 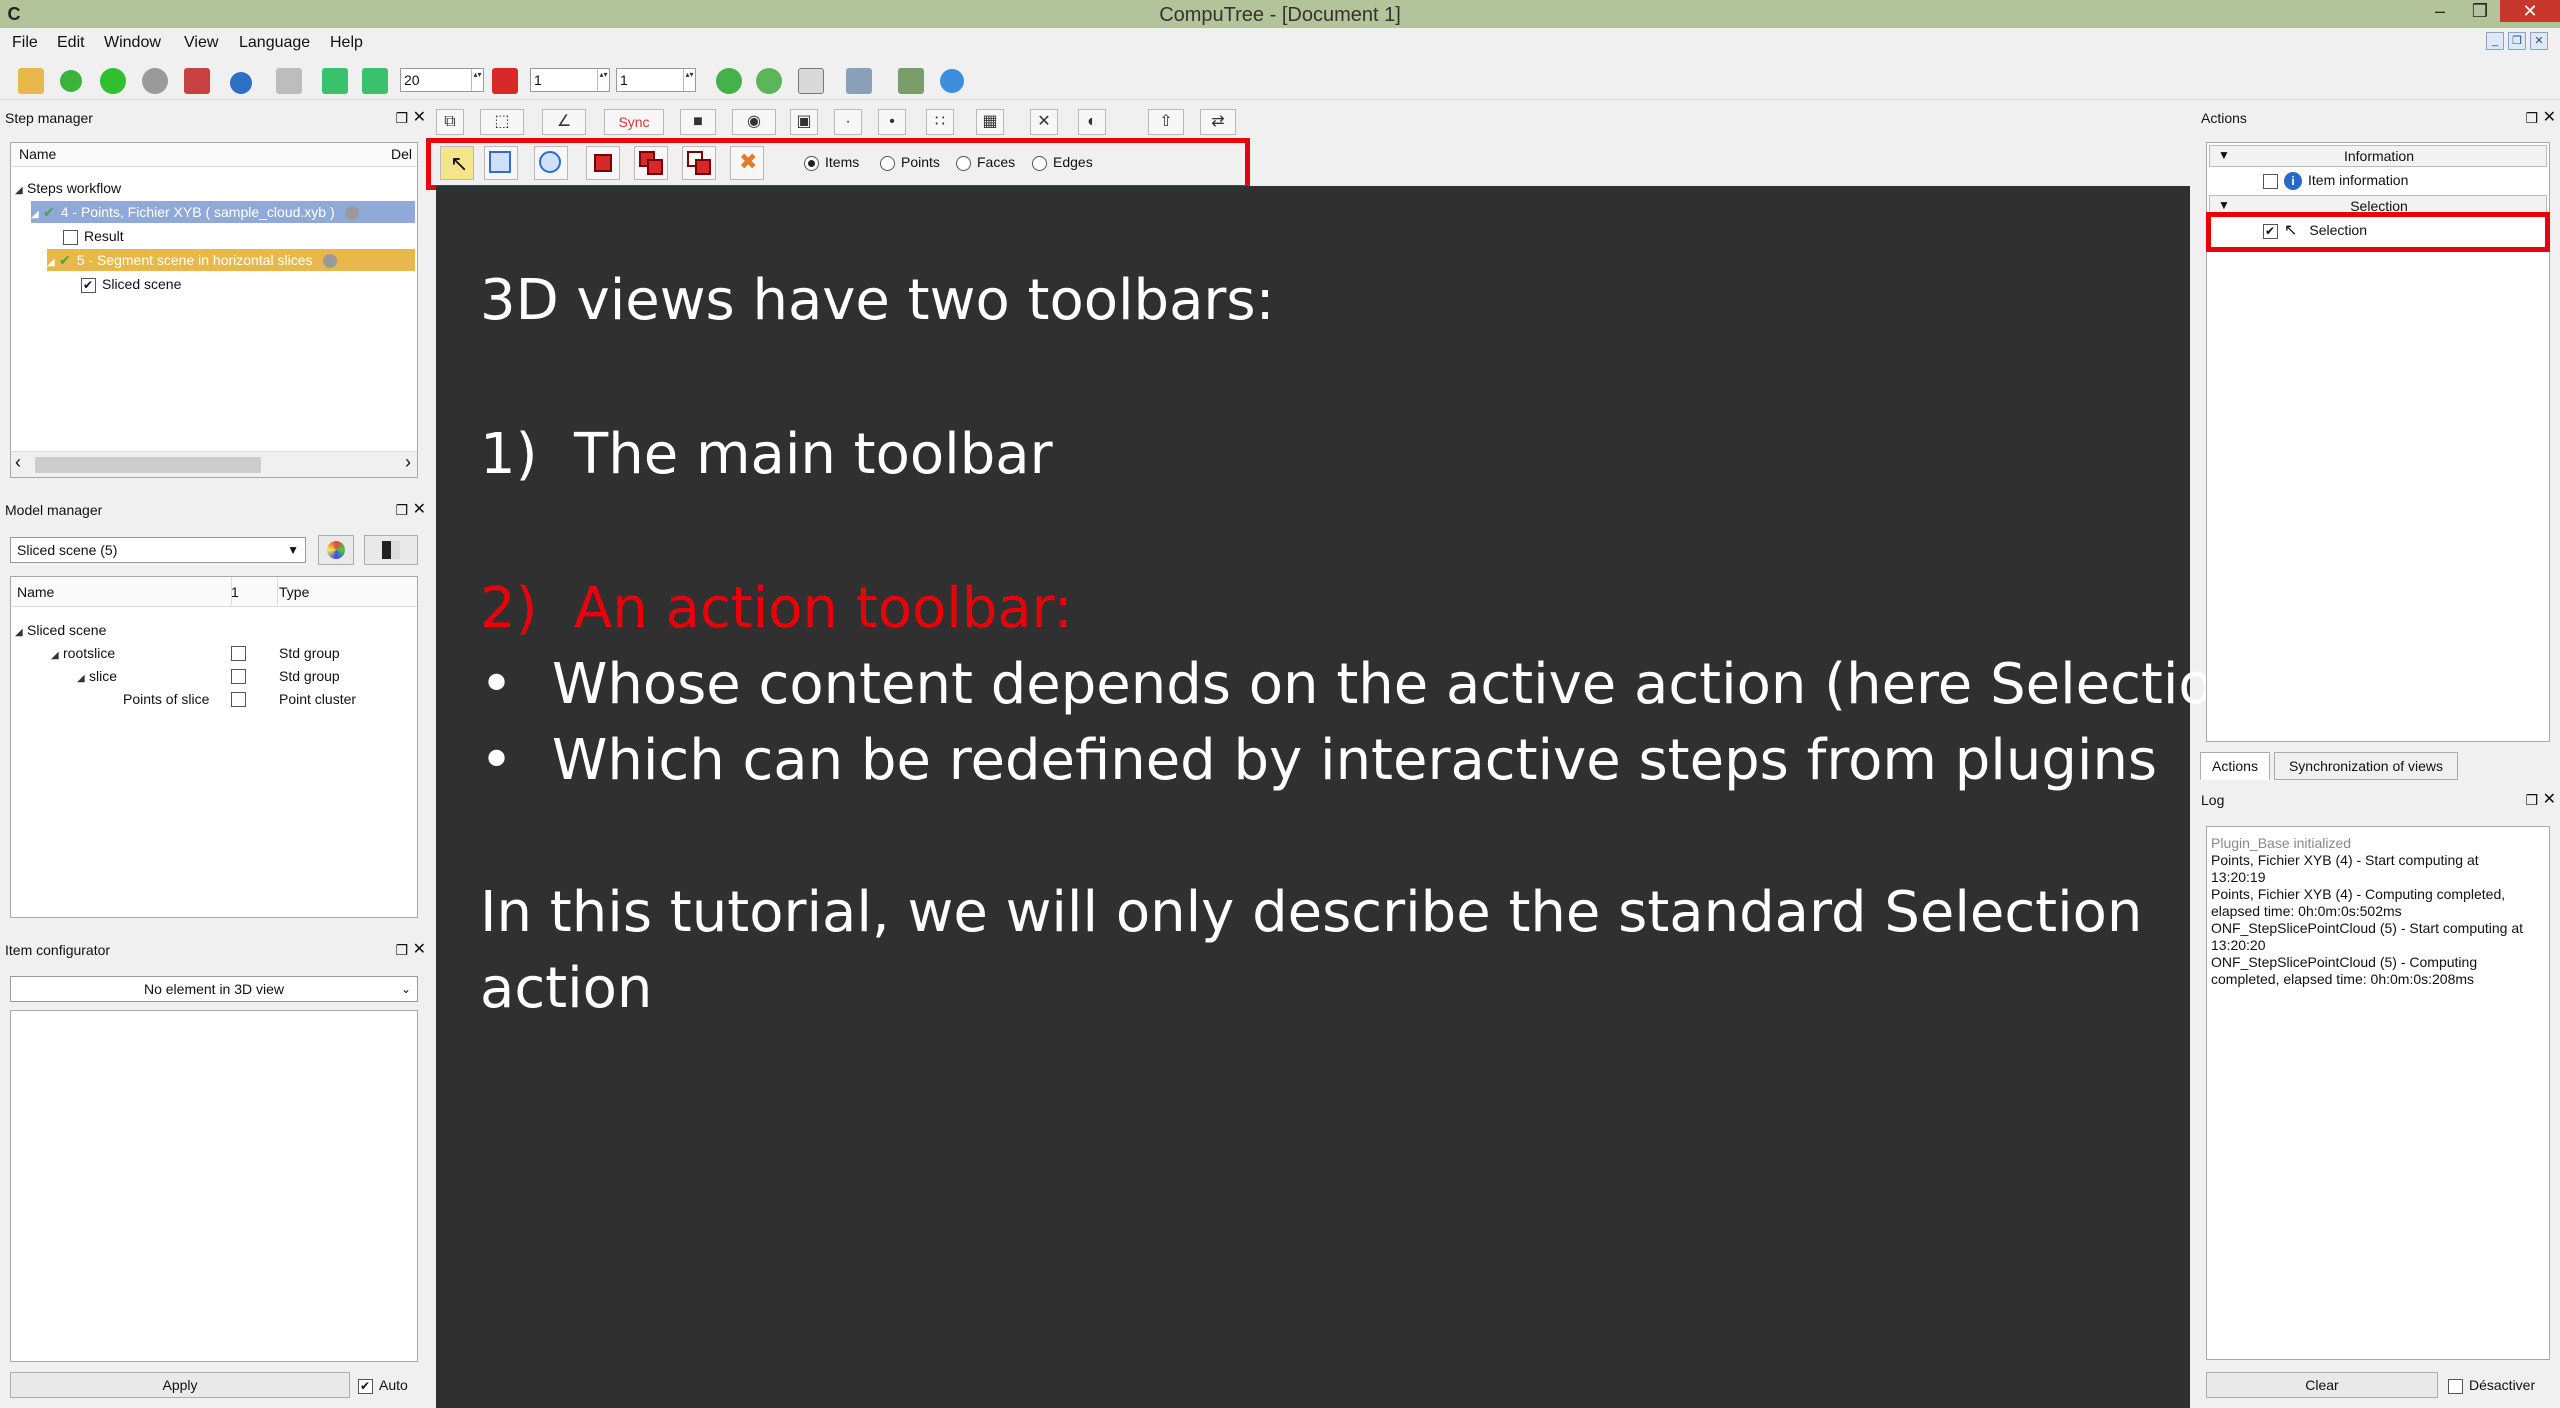 What do you see at coordinates (754, 122) in the screenshot?
I see `visibility-button: ◉` at bounding box center [754, 122].